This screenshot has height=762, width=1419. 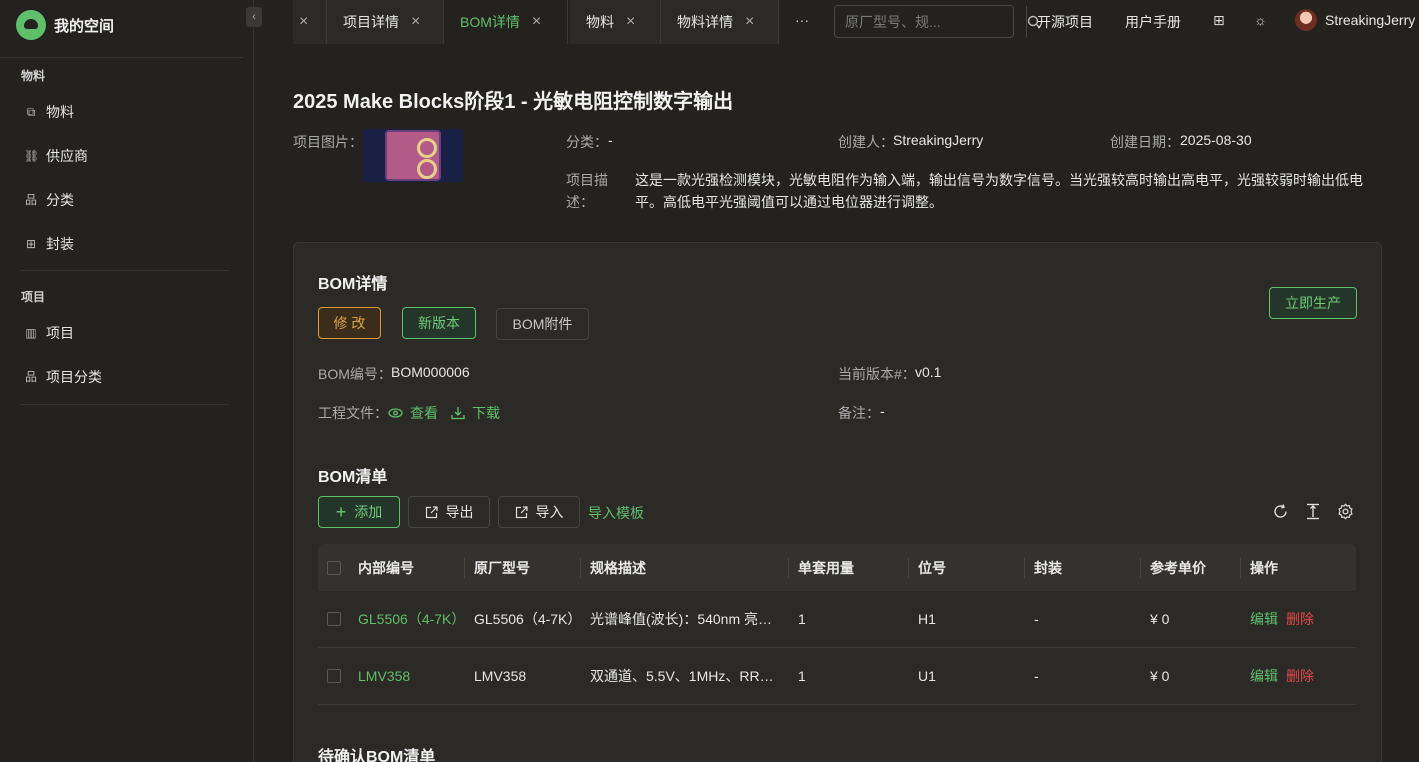 What do you see at coordinates (385, 22) in the screenshot?
I see `tab-project-detail: 项目详情 ×` at bounding box center [385, 22].